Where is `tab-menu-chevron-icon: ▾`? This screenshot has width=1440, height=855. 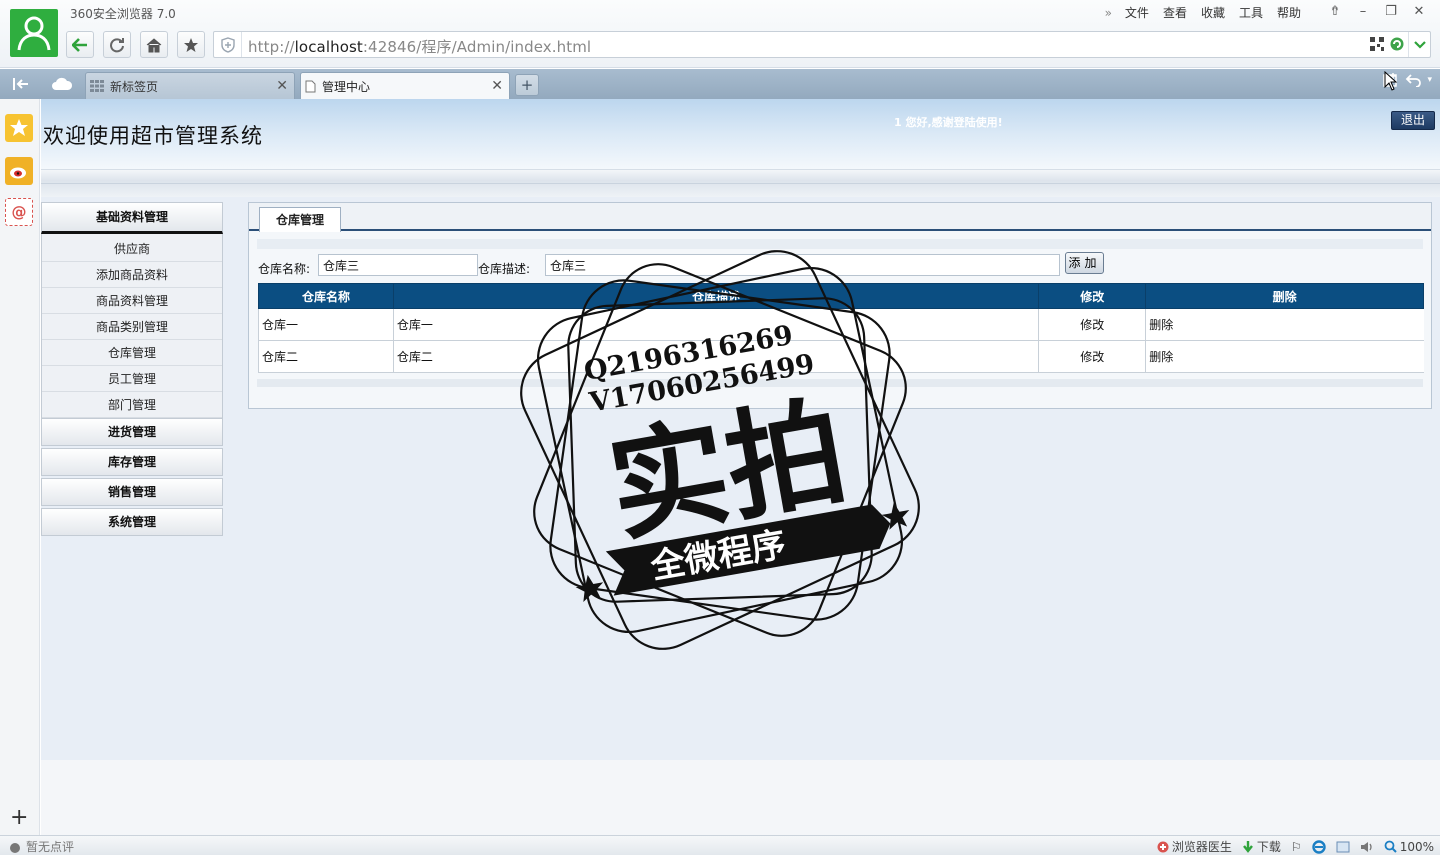 tab-menu-chevron-icon: ▾ is located at coordinates (1429, 80).